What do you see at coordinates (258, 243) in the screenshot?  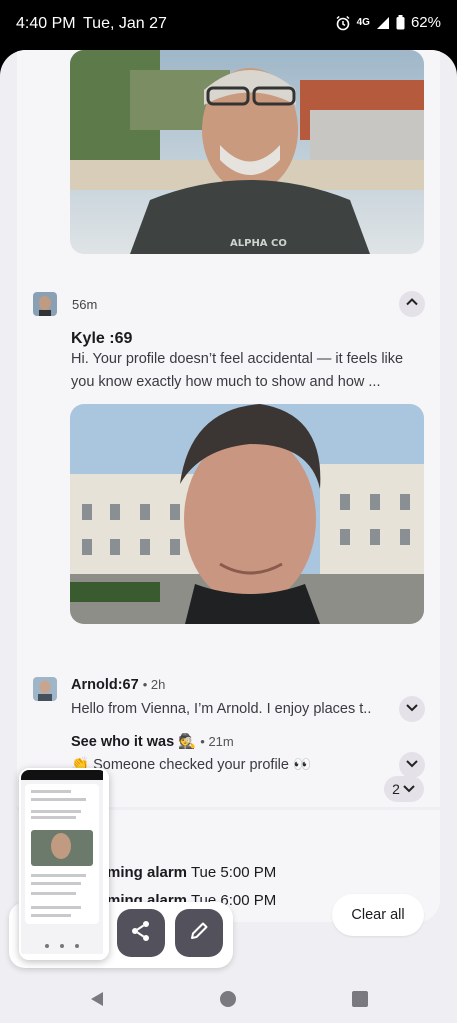 I see `svg-text: ALPHA CO` at bounding box center [258, 243].